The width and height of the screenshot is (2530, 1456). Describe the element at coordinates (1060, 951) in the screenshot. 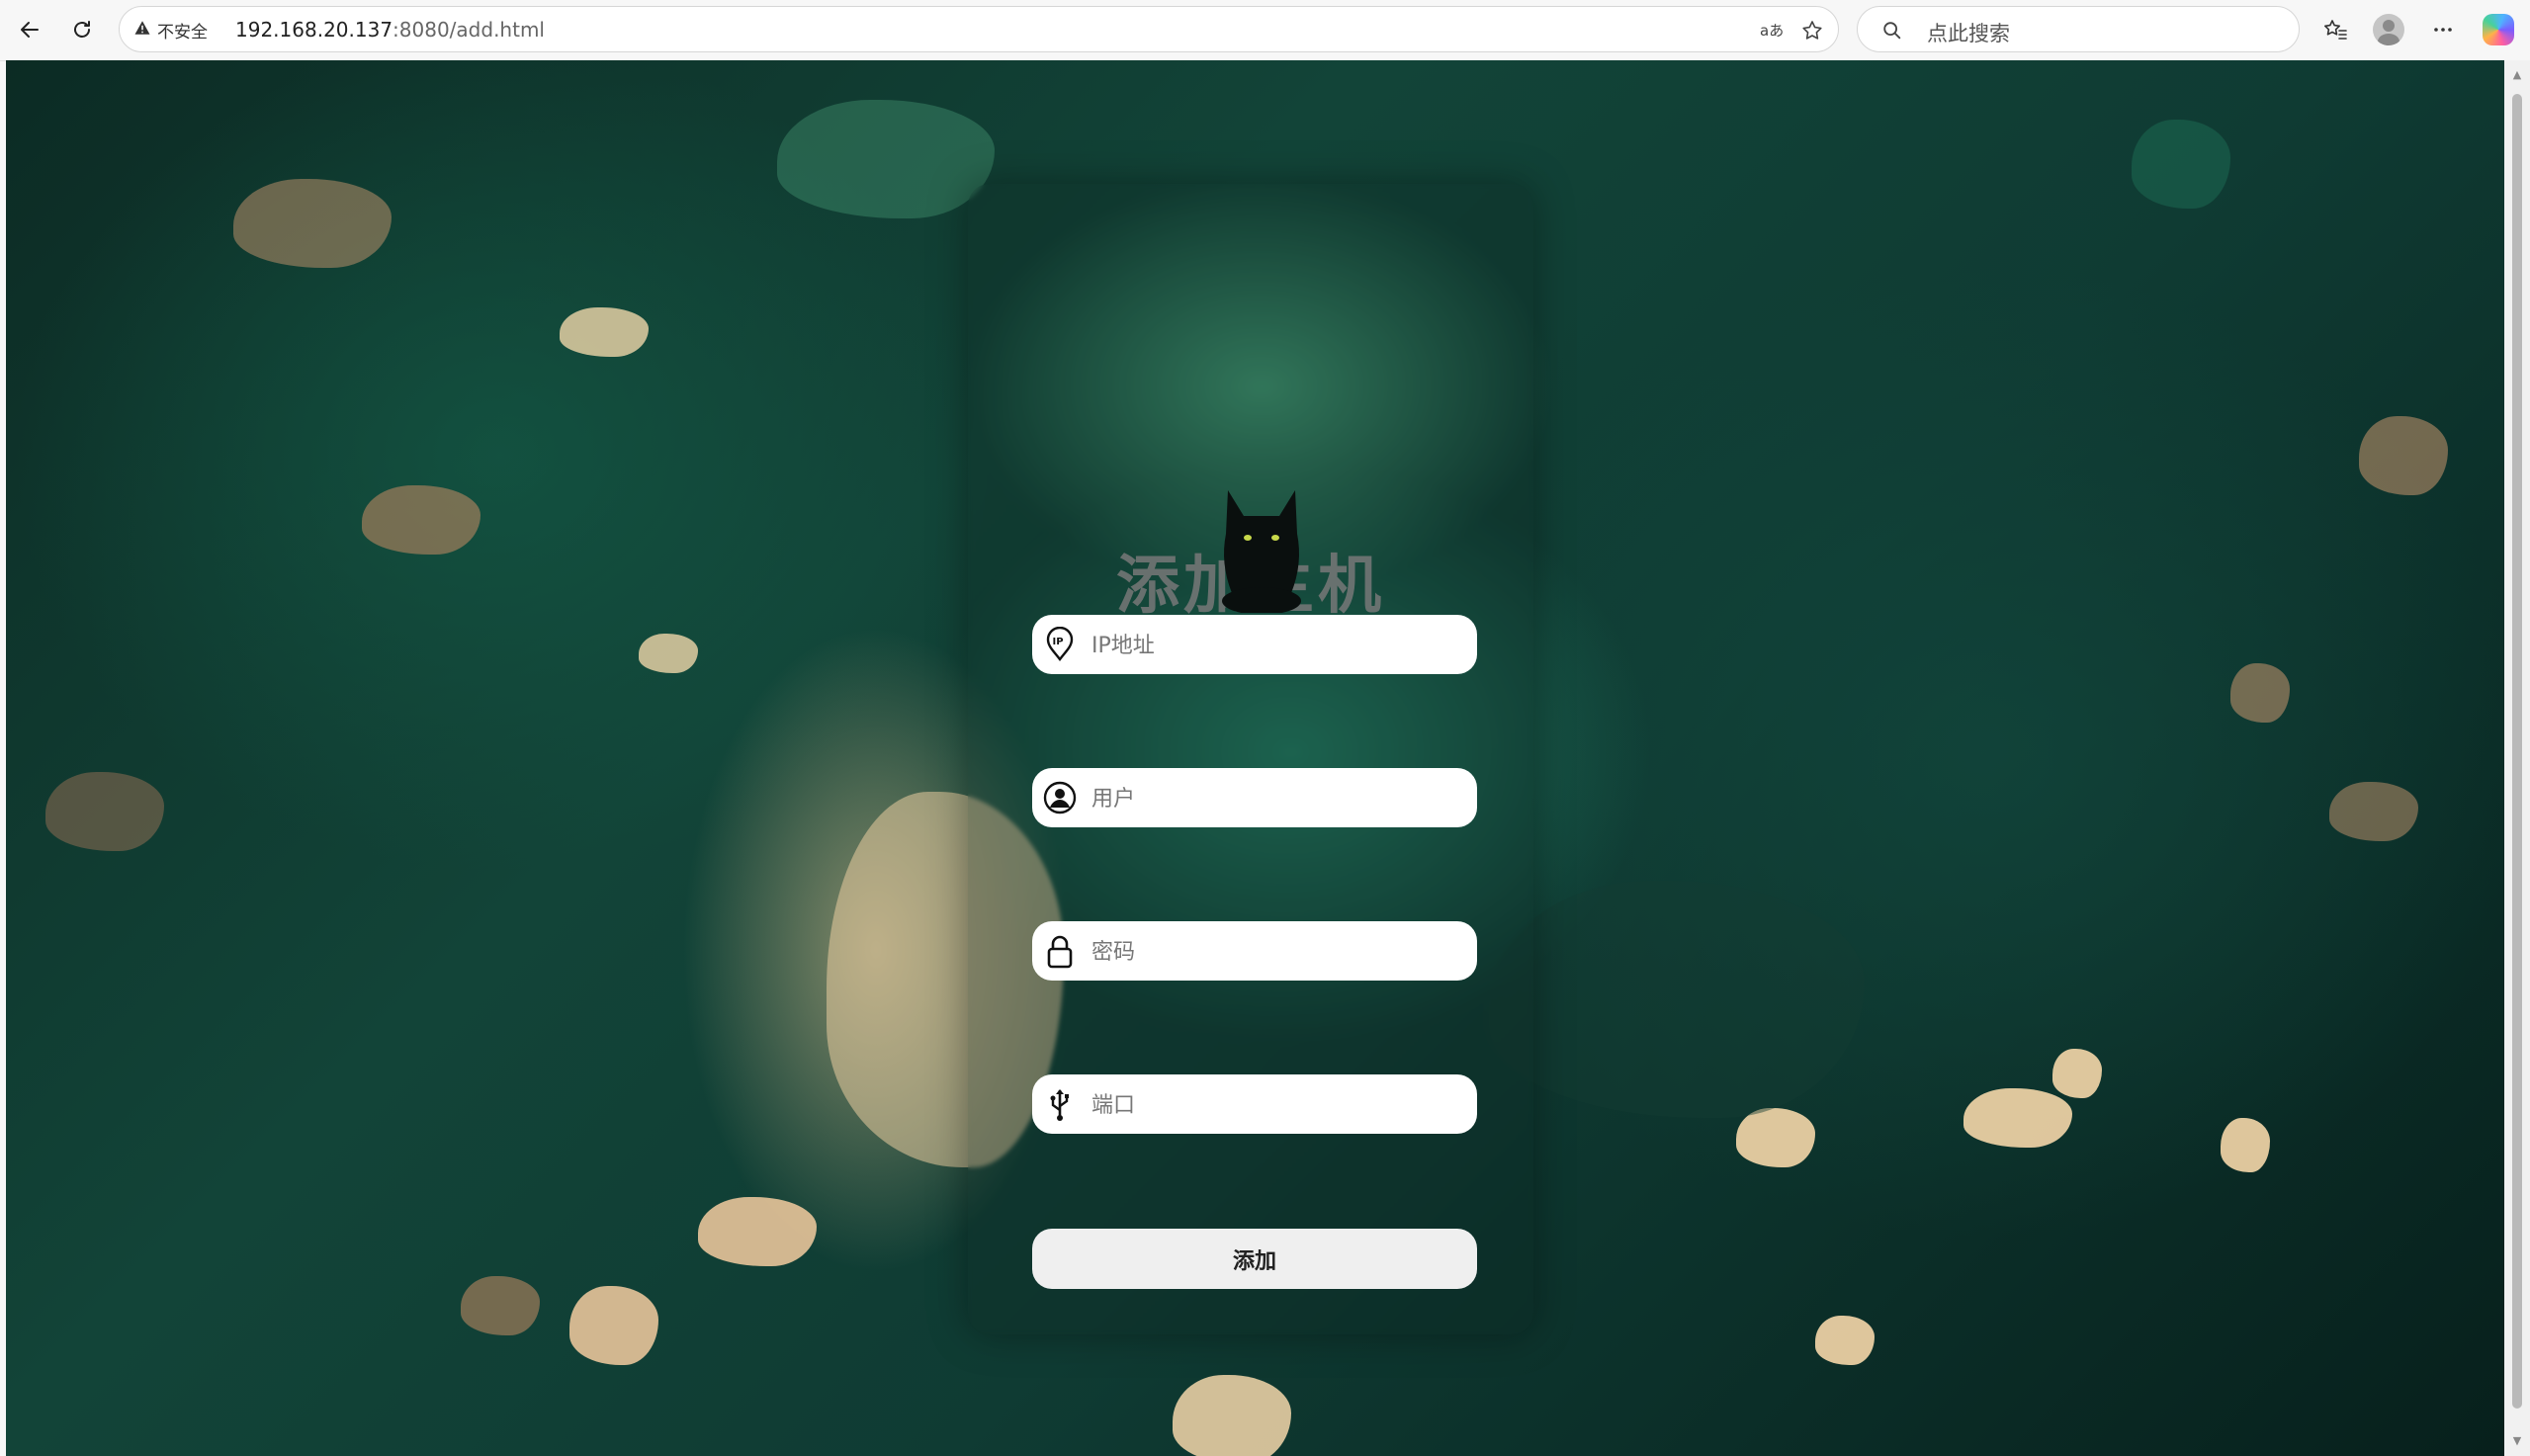

I see `lock-icon` at that location.